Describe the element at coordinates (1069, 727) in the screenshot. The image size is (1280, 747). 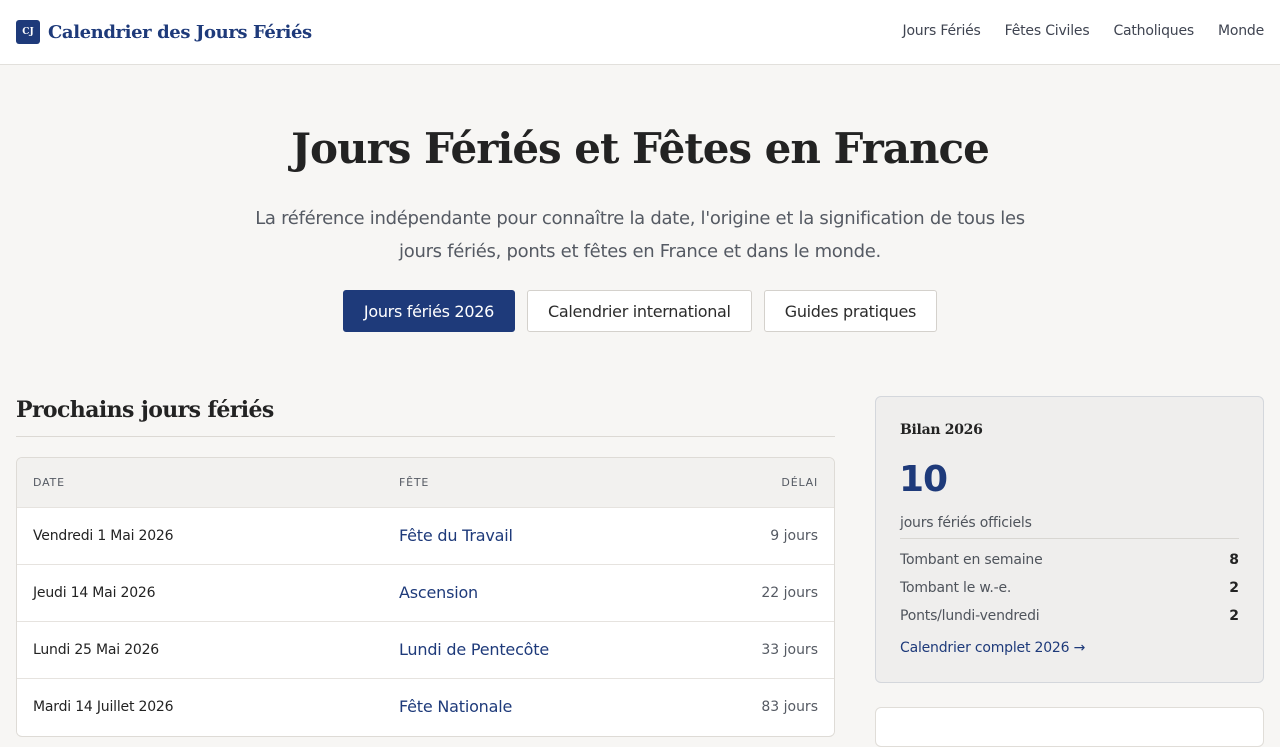
I see `secondary-card` at that location.